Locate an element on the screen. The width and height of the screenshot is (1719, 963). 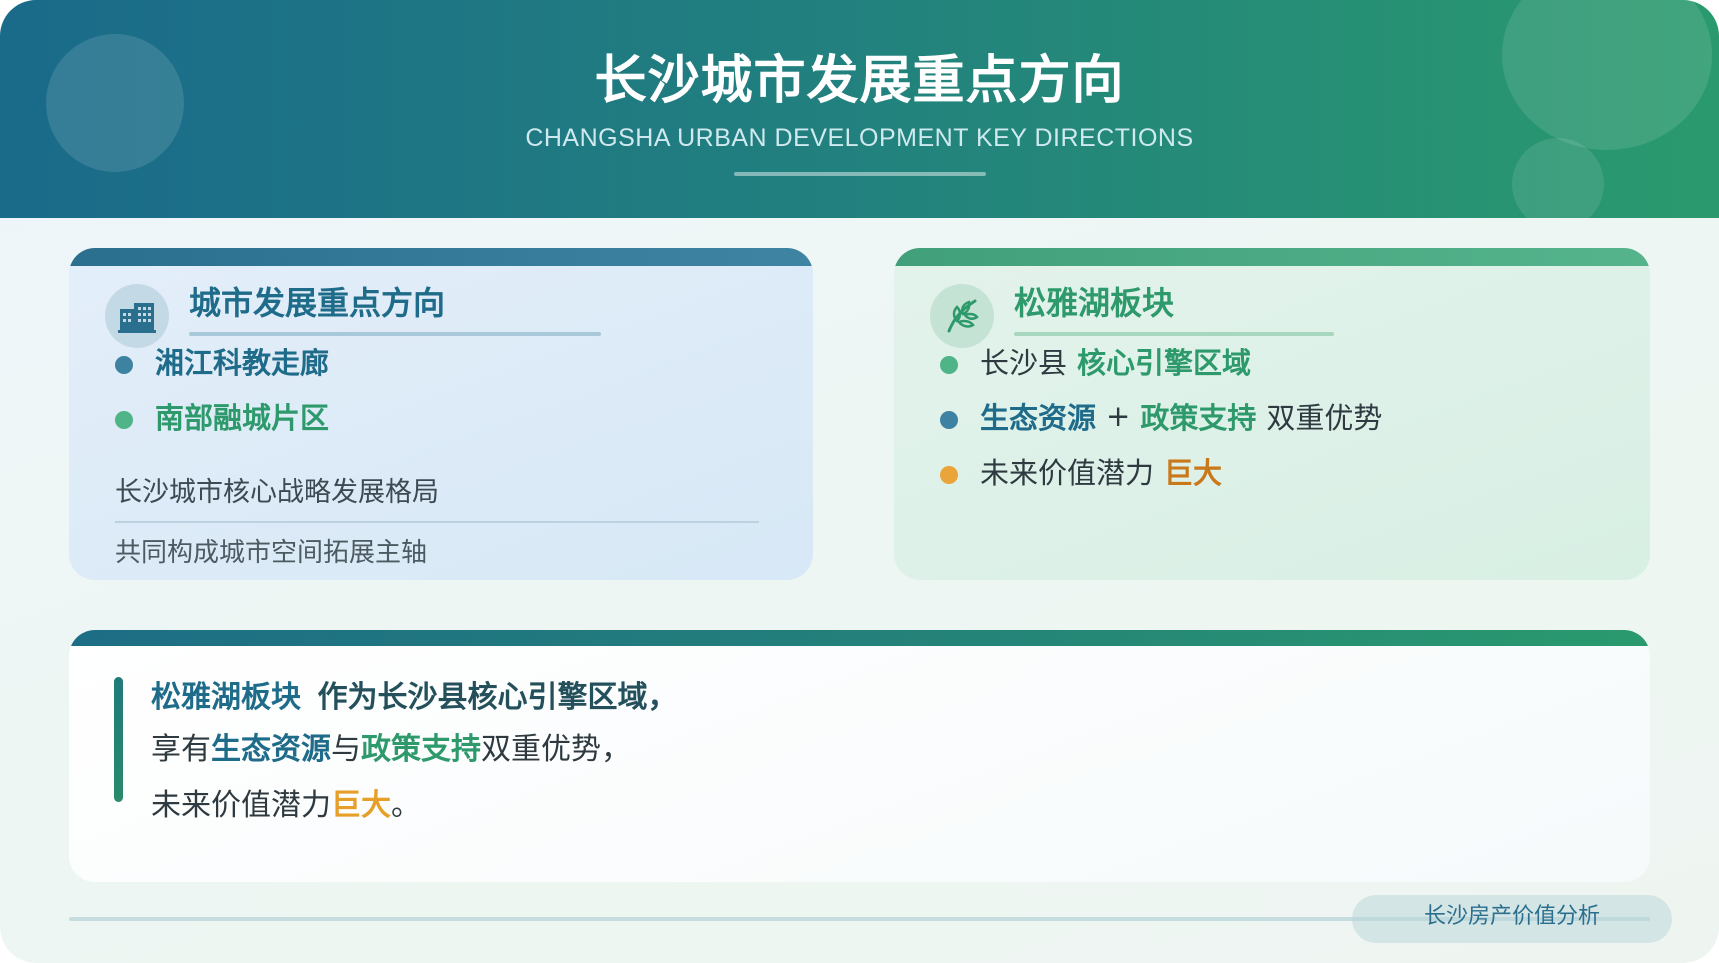
item-label: 湘江科教走廊 is located at coordinates (242, 363).